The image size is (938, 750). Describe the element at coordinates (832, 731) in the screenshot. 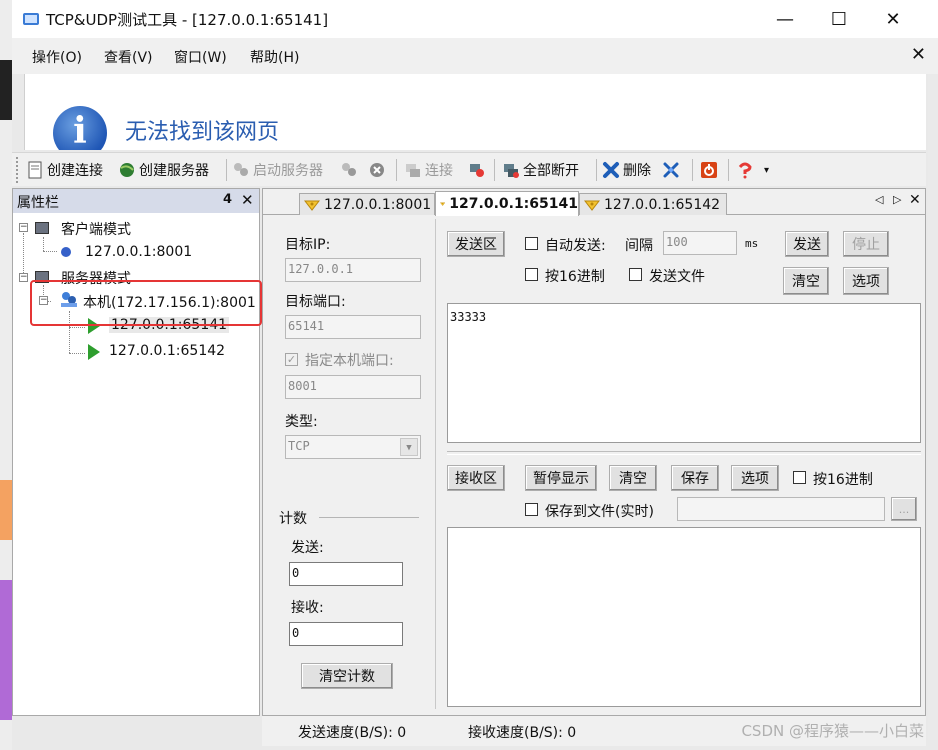

I see `watermark: CSDN @程序猿——小白菜` at that location.